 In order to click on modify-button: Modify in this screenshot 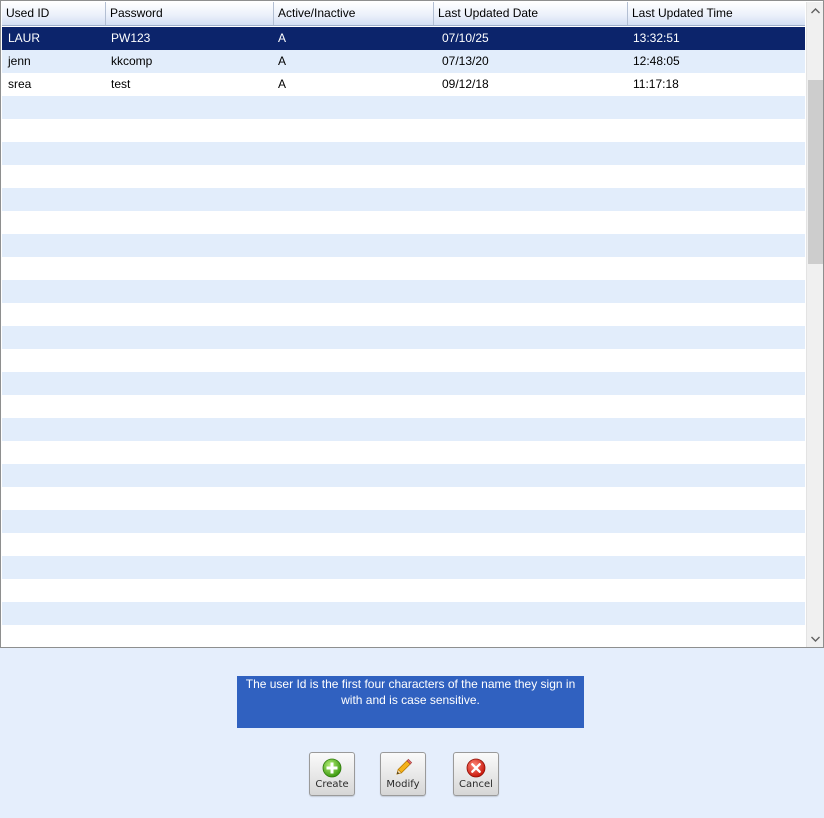, I will do `click(403, 774)`.